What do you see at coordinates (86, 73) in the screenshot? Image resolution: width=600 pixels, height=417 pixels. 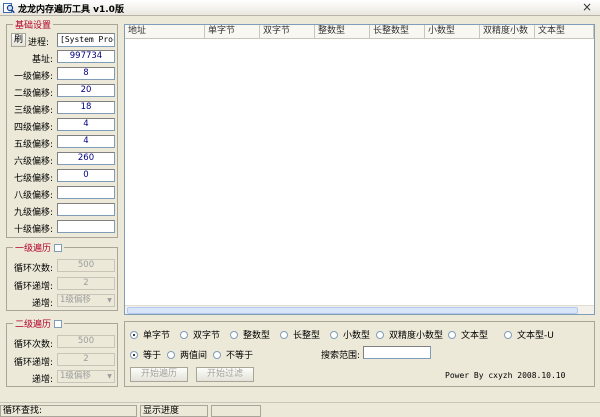 I see `offset-input-1: 8` at bounding box center [86, 73].